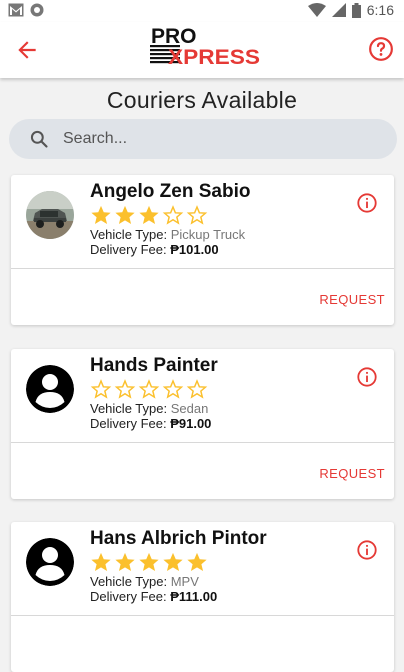 This screenshot has width=404, height=672. Describe the element at coordinates (194, 596) in the screenshot. I see `delivery-fee-value: ₱111.00` at that location.